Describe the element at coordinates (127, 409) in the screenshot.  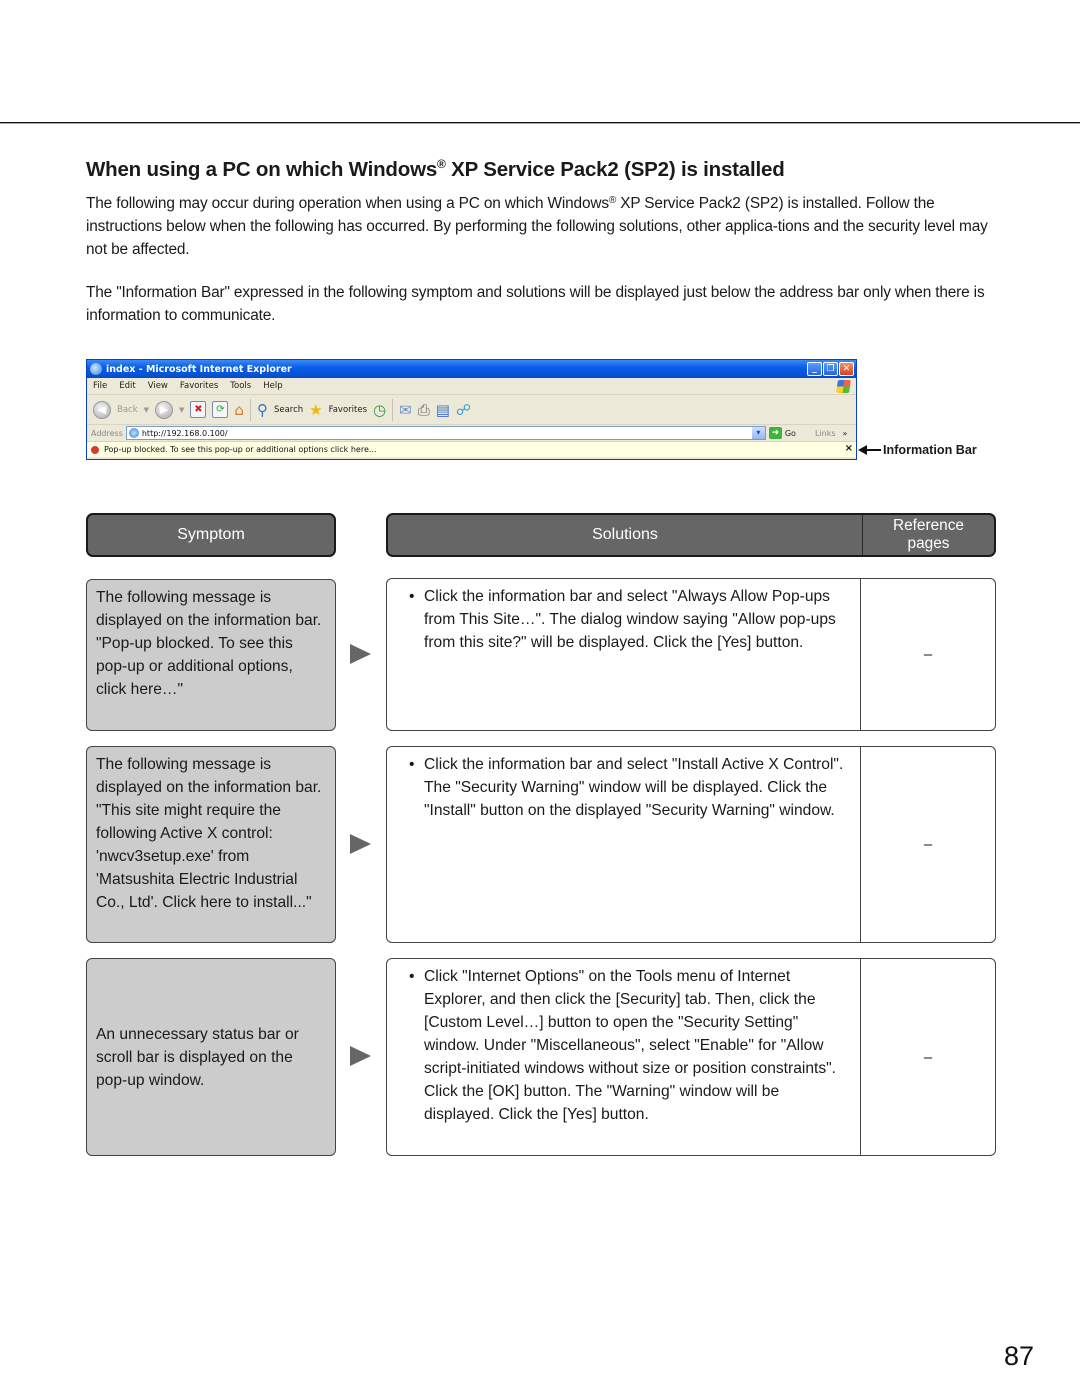
I see `back-label: Back` at that location.